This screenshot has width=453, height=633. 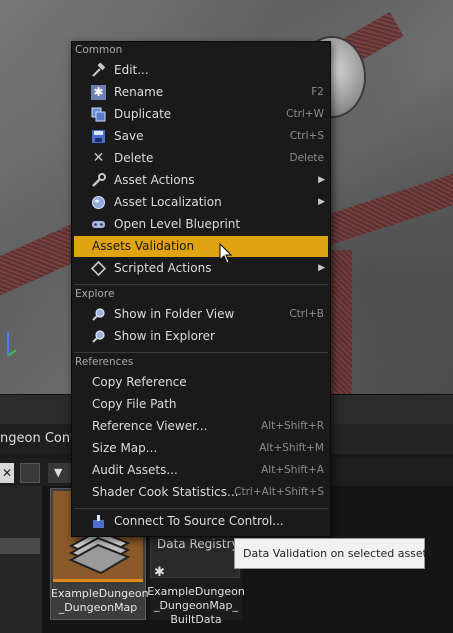 What do you see at coordinates (20, 546) in the screenshot?
I see `folder-tree-selected-row` at bounding box center [20, 546].